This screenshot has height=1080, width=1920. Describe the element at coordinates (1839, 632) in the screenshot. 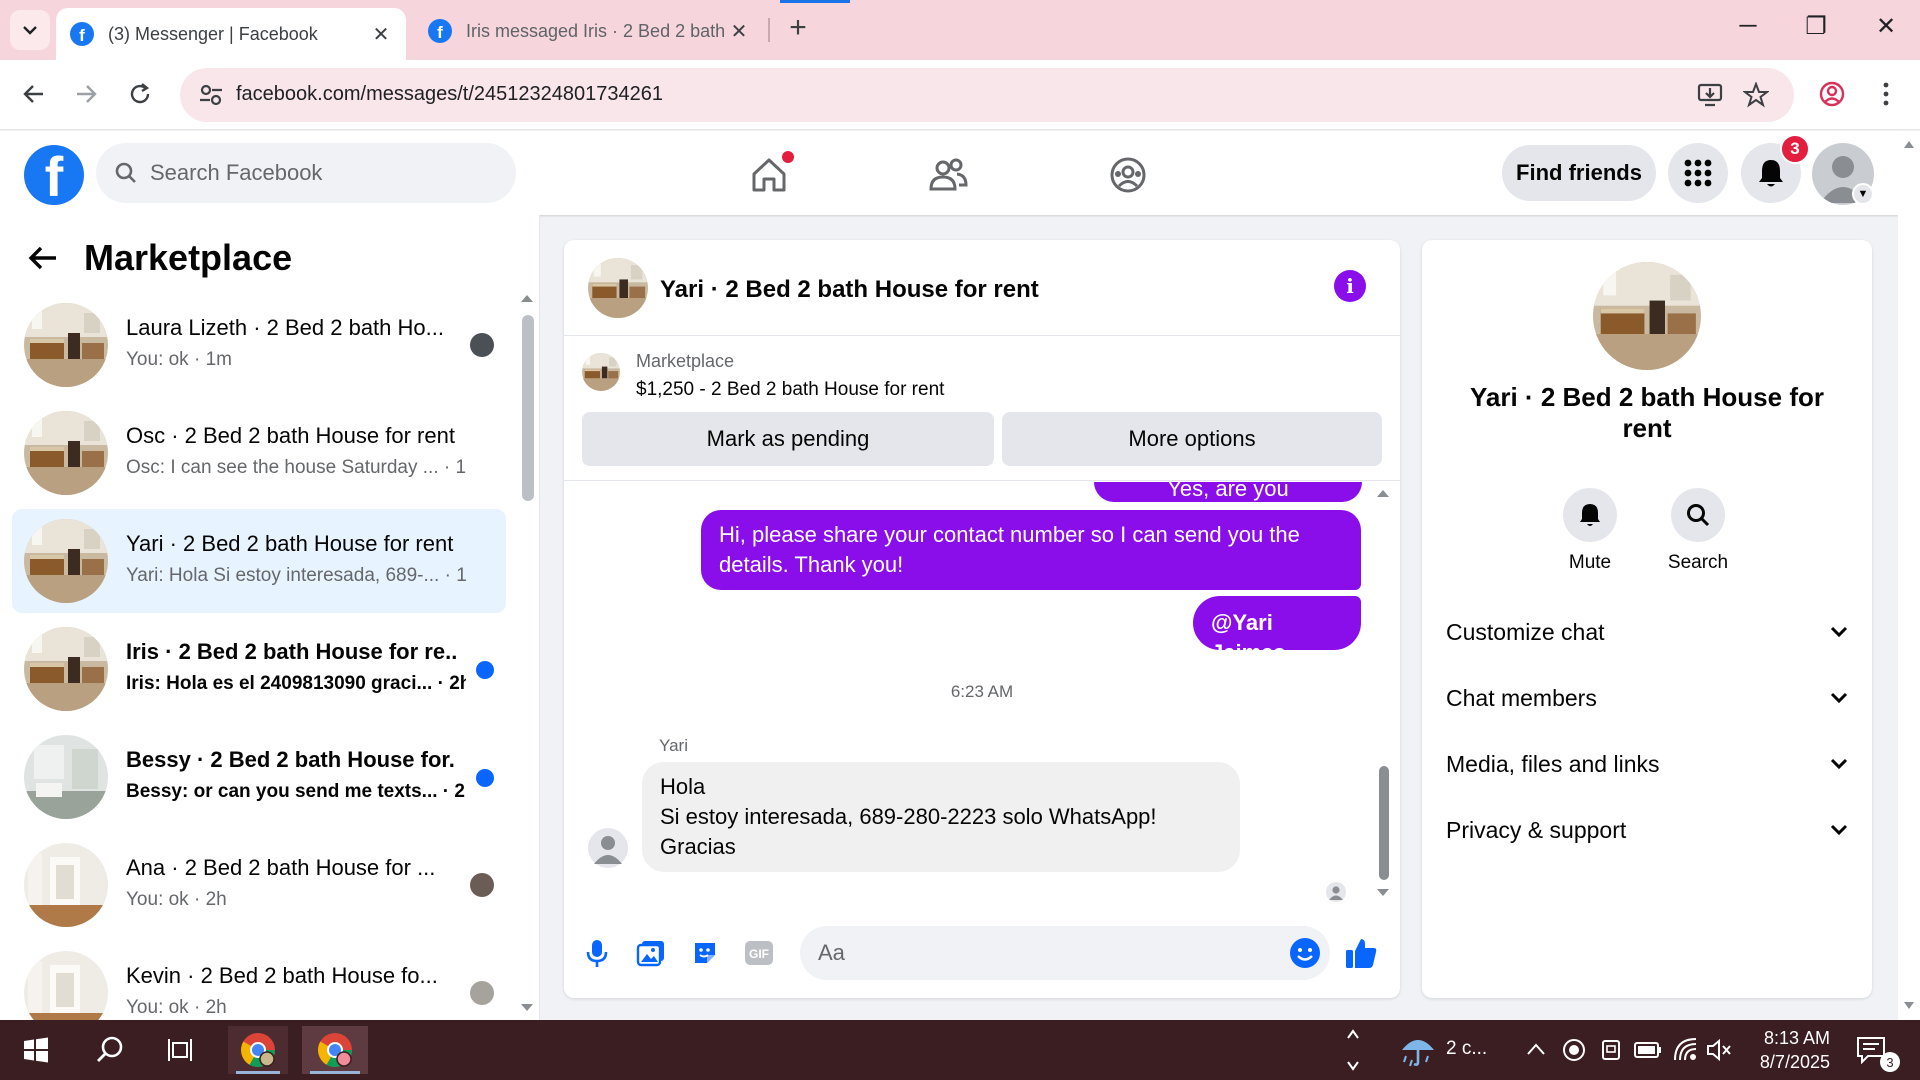

I see `chevron-down-icon` at that location.